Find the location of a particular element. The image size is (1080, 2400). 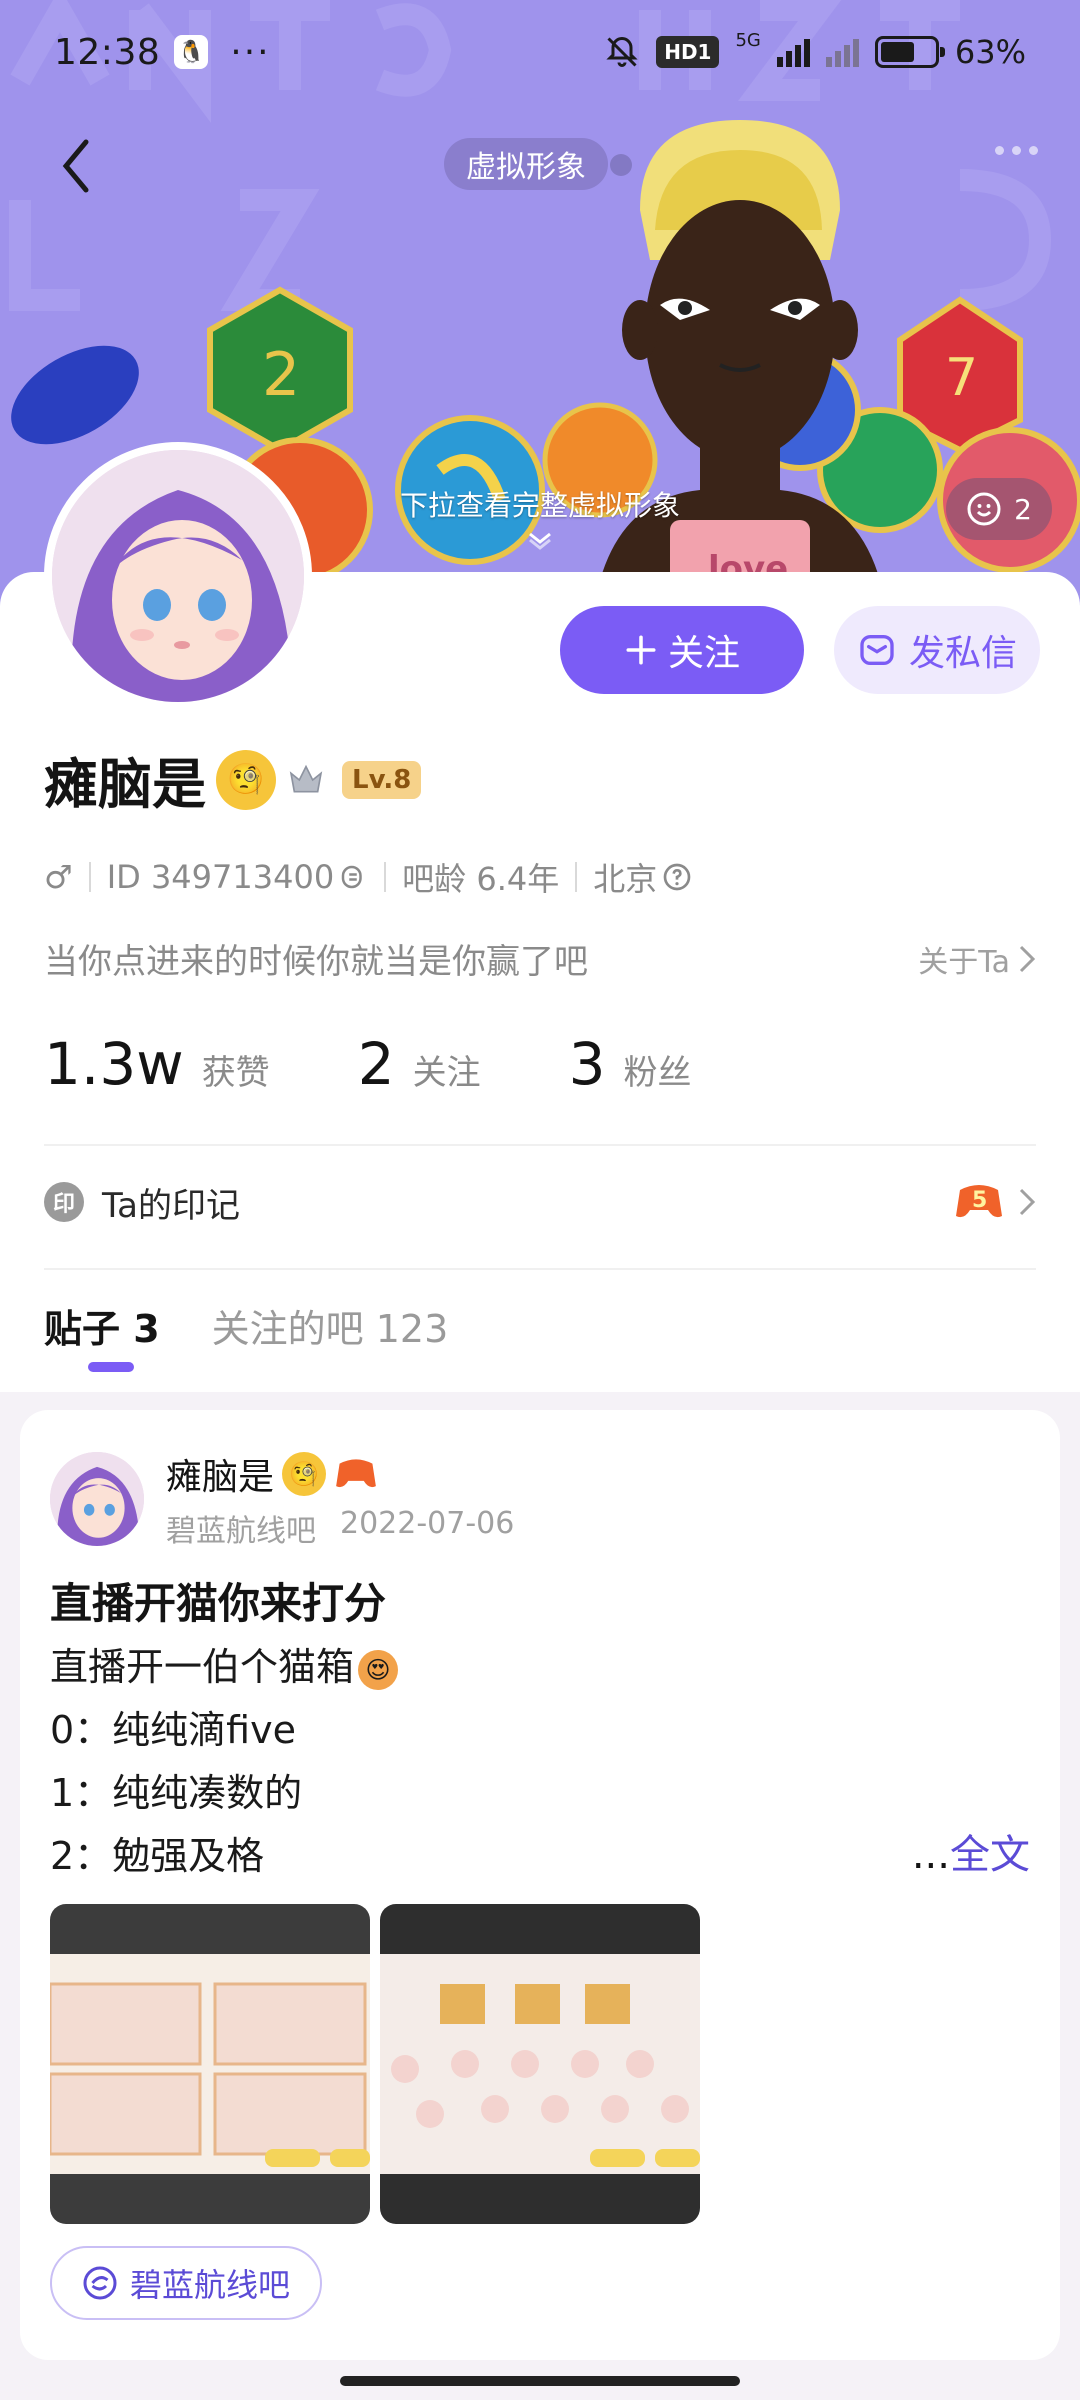

read-full-link: ...全文 is located at coordinates (971, 1851).